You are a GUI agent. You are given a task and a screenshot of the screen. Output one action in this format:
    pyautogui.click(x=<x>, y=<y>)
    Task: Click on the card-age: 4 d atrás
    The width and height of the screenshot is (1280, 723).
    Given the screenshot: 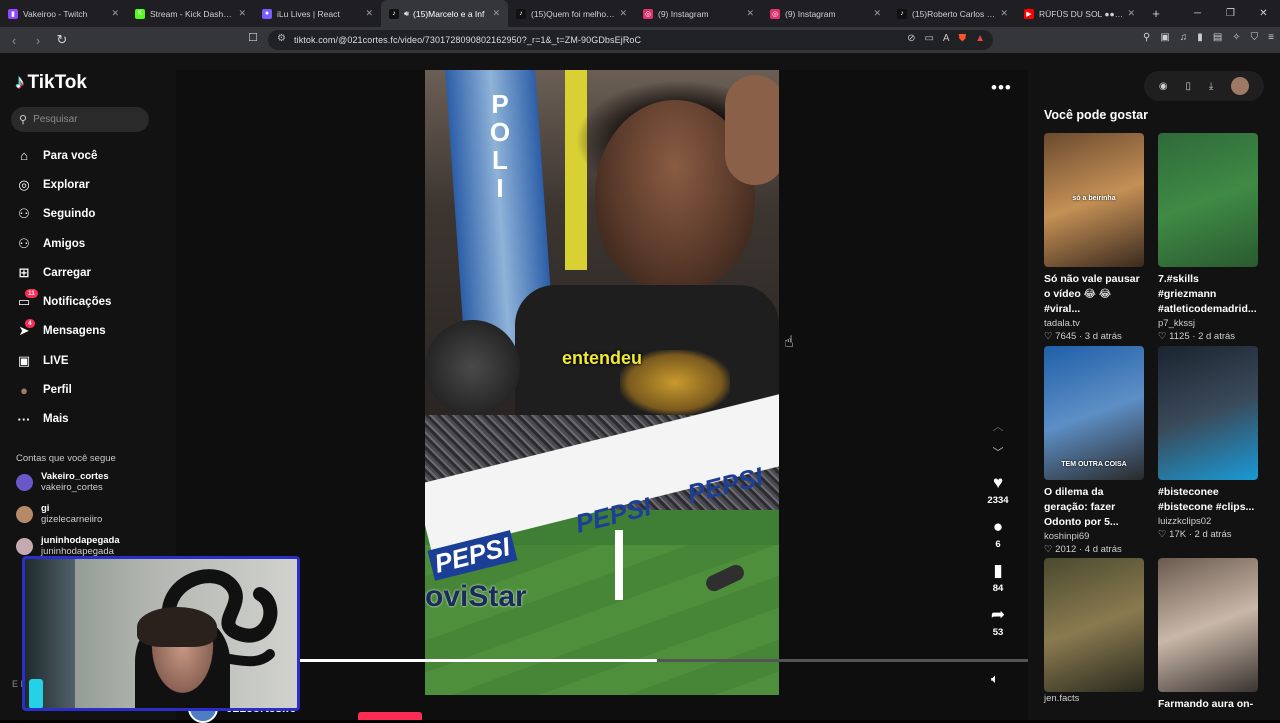 What is the action you would take?
    pyautogui.click(x=1103, y=549)
    